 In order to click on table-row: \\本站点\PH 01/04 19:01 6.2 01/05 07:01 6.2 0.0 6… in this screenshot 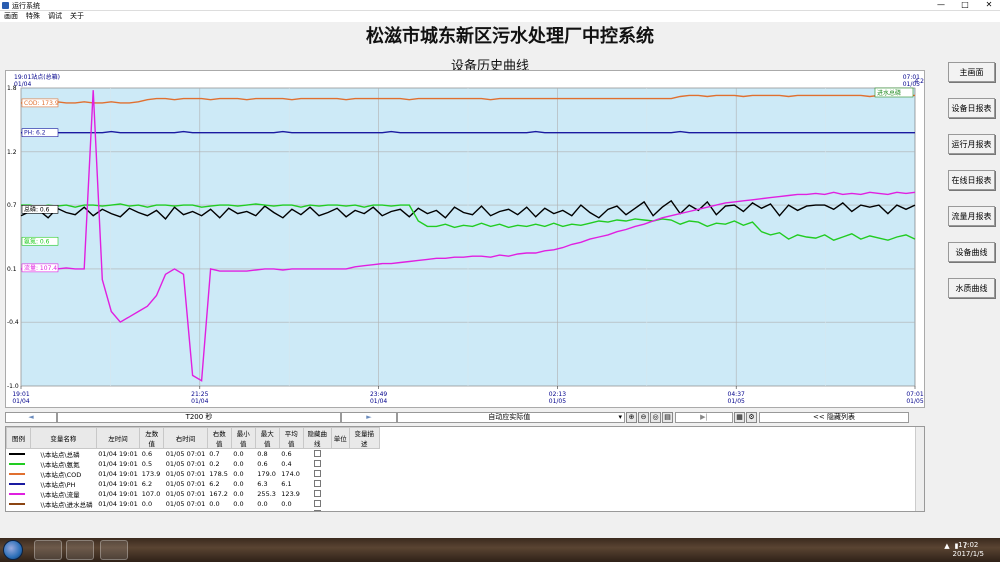, I will do `click(193, 484)`.